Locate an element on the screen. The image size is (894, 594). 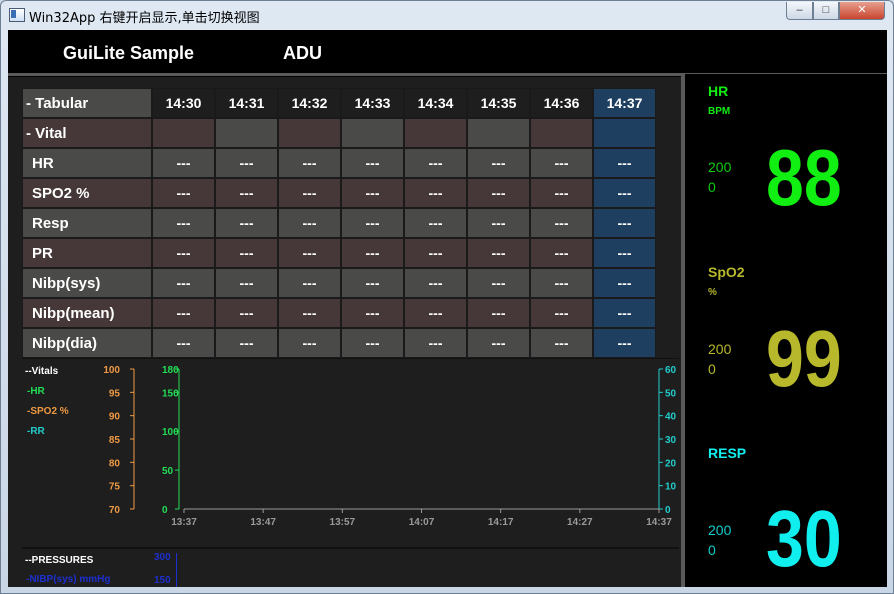
time-column-header: 14:37 is located at coordinates (624, 103).